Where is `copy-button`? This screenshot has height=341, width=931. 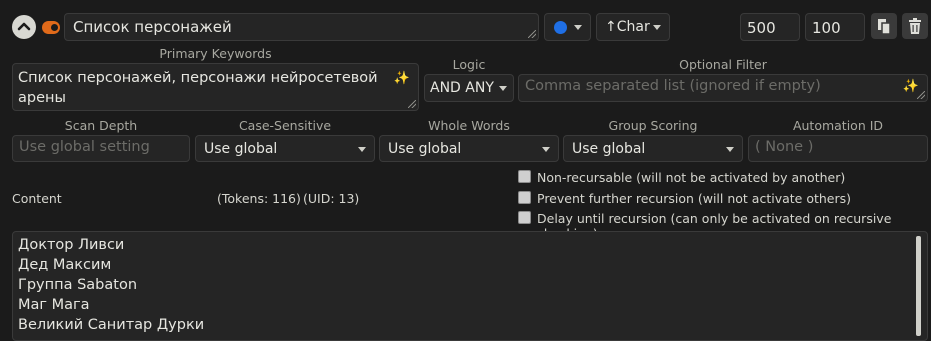 copy-button is located at coordinates (884, 26).